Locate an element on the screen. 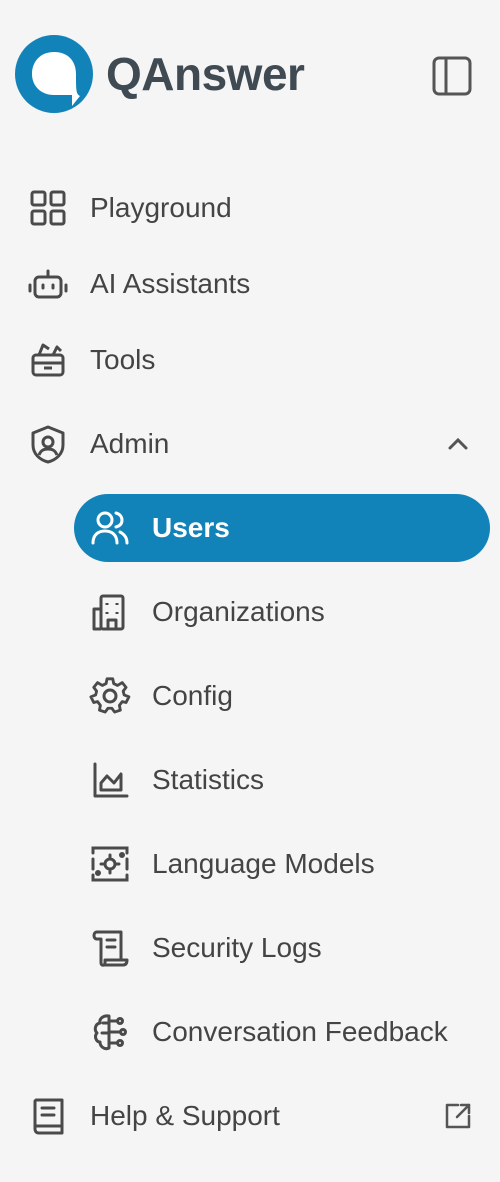  brand-name: QAnswer is located at coordinates (205, 74).